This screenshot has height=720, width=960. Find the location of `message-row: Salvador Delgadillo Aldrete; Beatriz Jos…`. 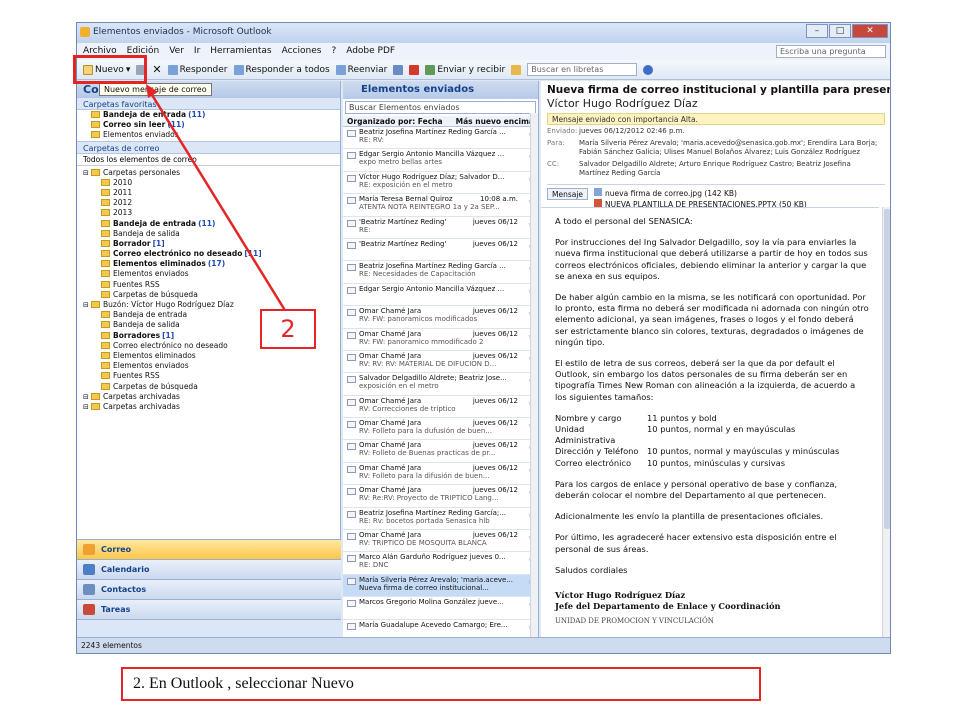

message-row: Salvador Delgadillo Aldrete; Beatriz Jos… is located at coordinates (440, 384).